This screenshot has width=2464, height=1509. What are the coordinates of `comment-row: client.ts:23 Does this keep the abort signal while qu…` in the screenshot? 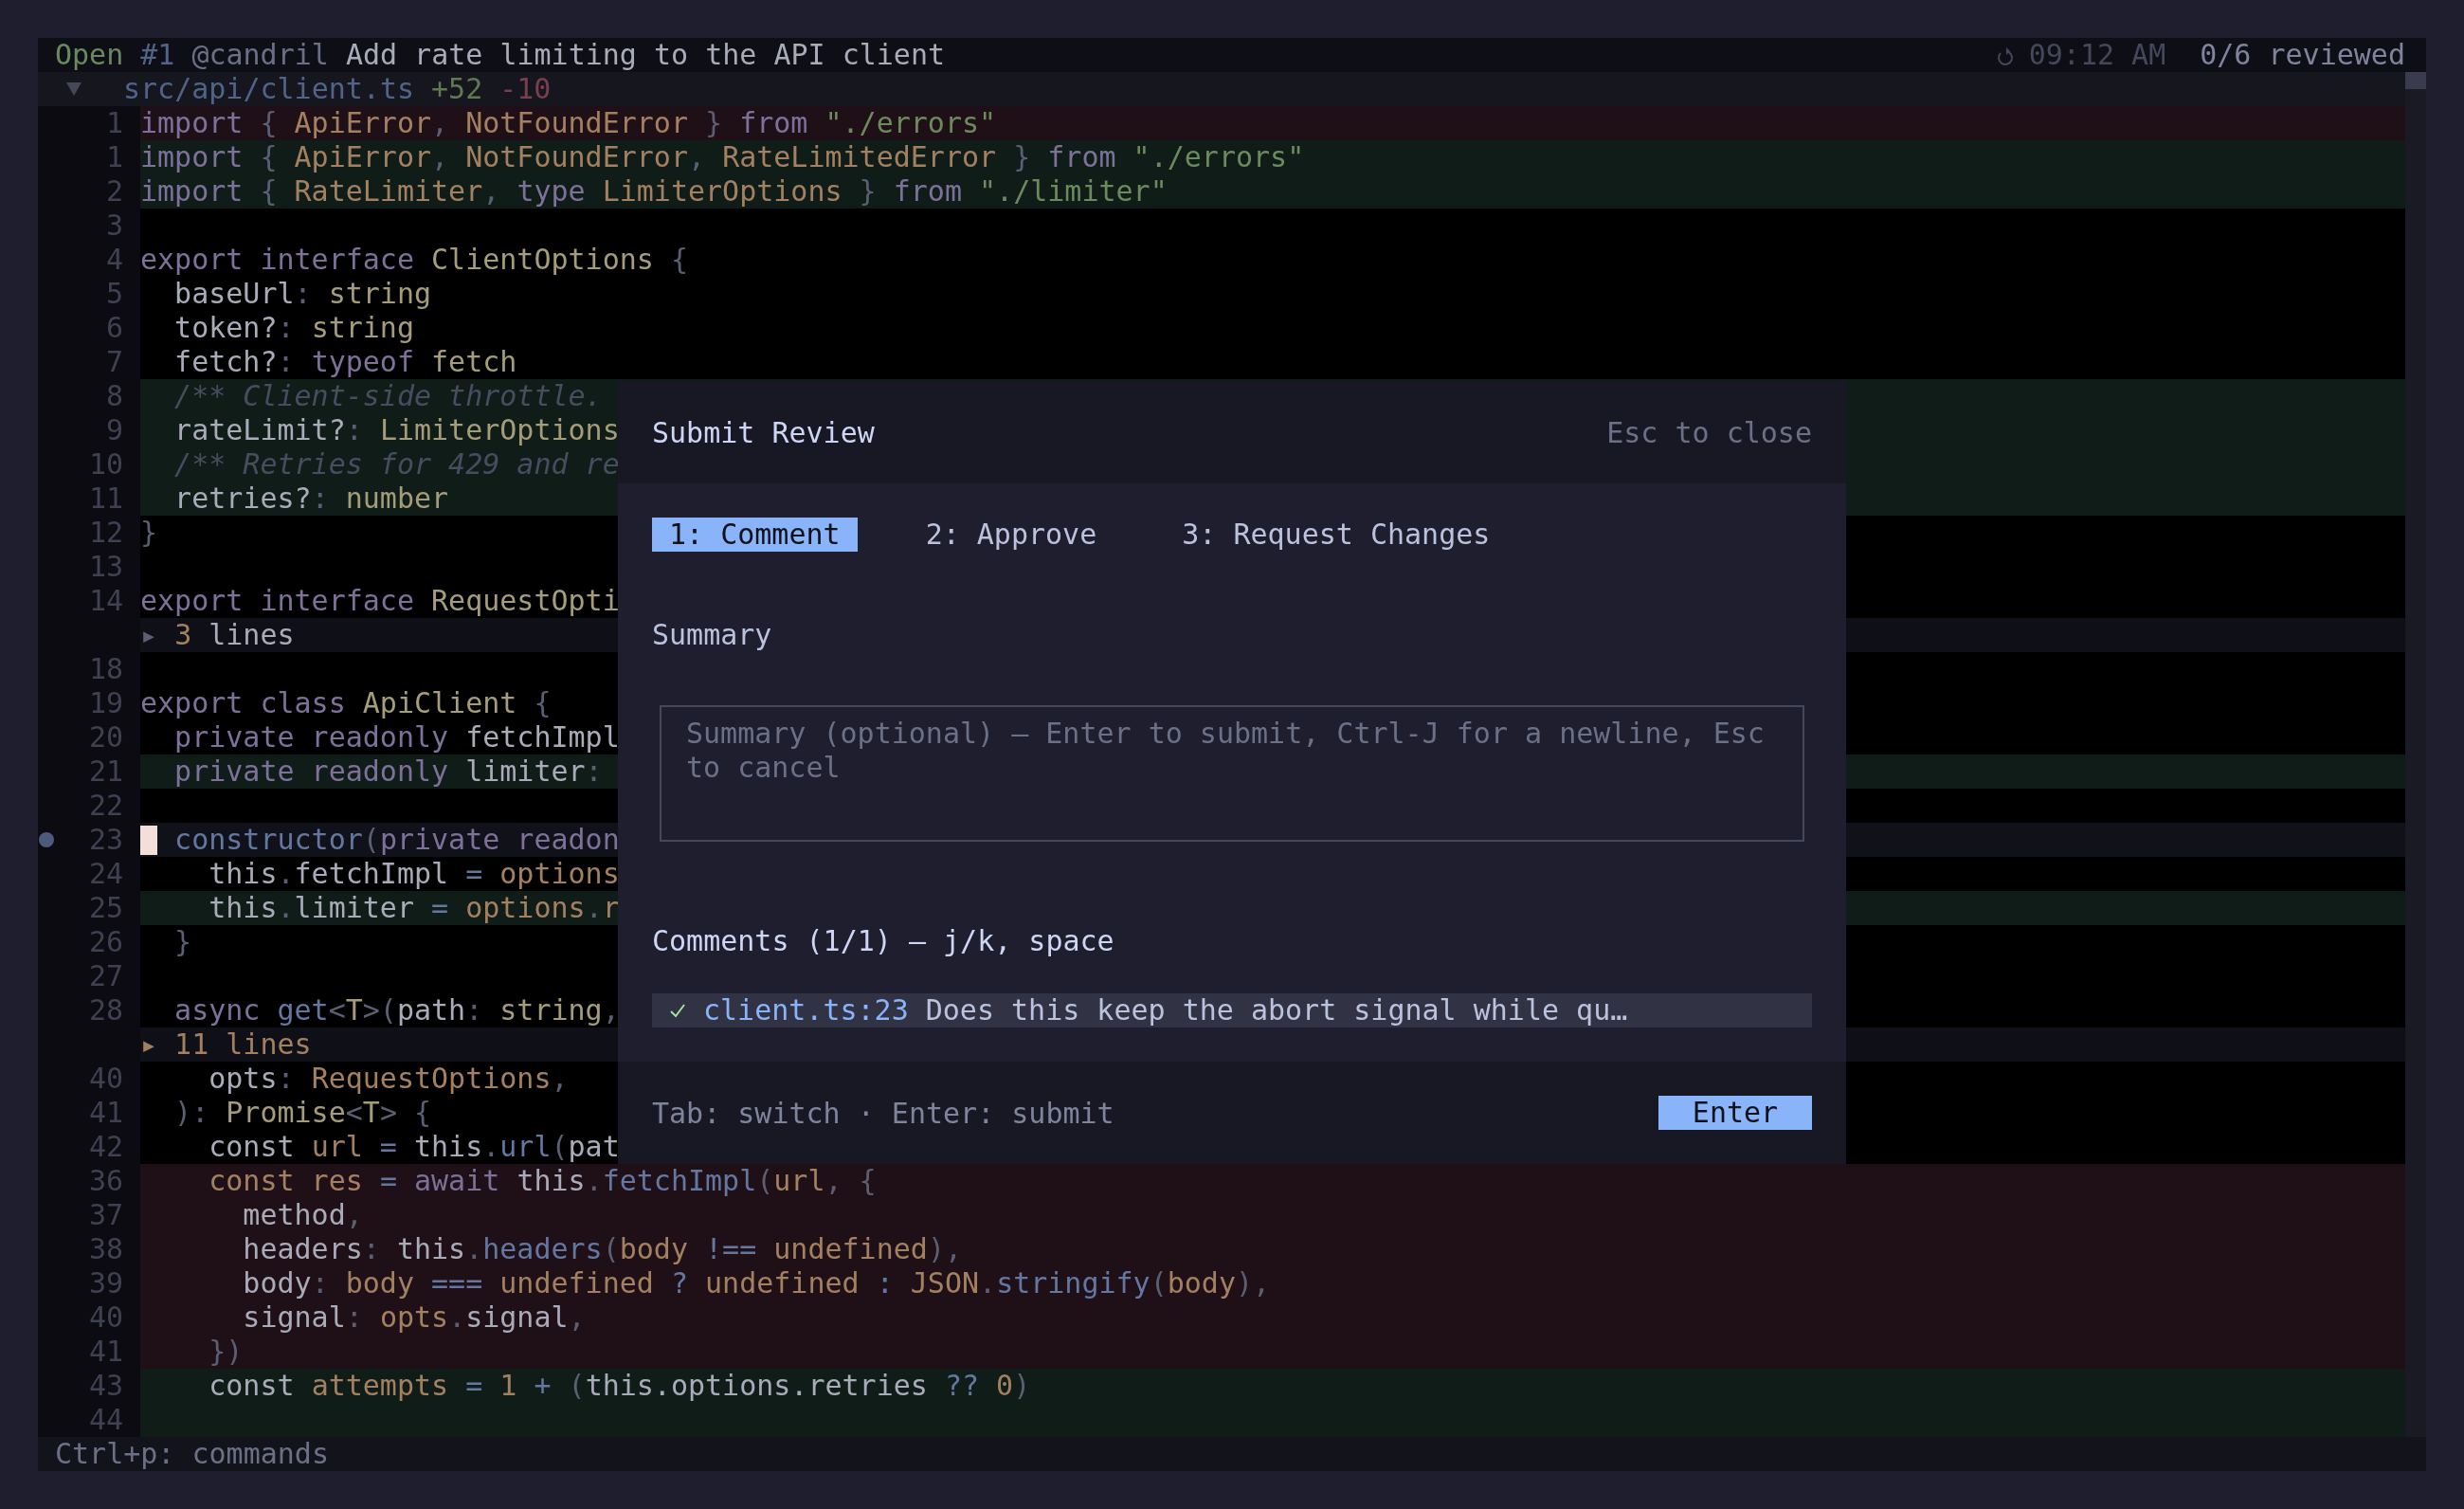 It's located at (1232, 1010).